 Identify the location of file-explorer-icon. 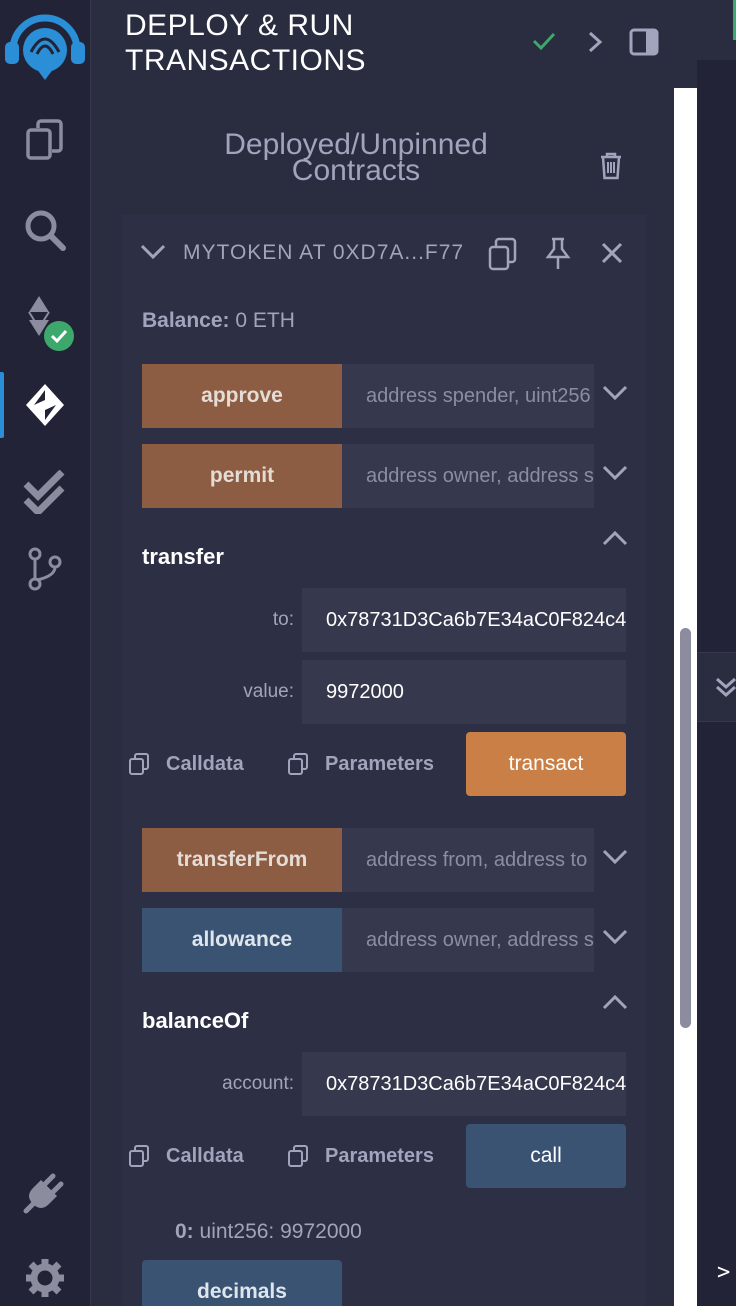
(45, 140).